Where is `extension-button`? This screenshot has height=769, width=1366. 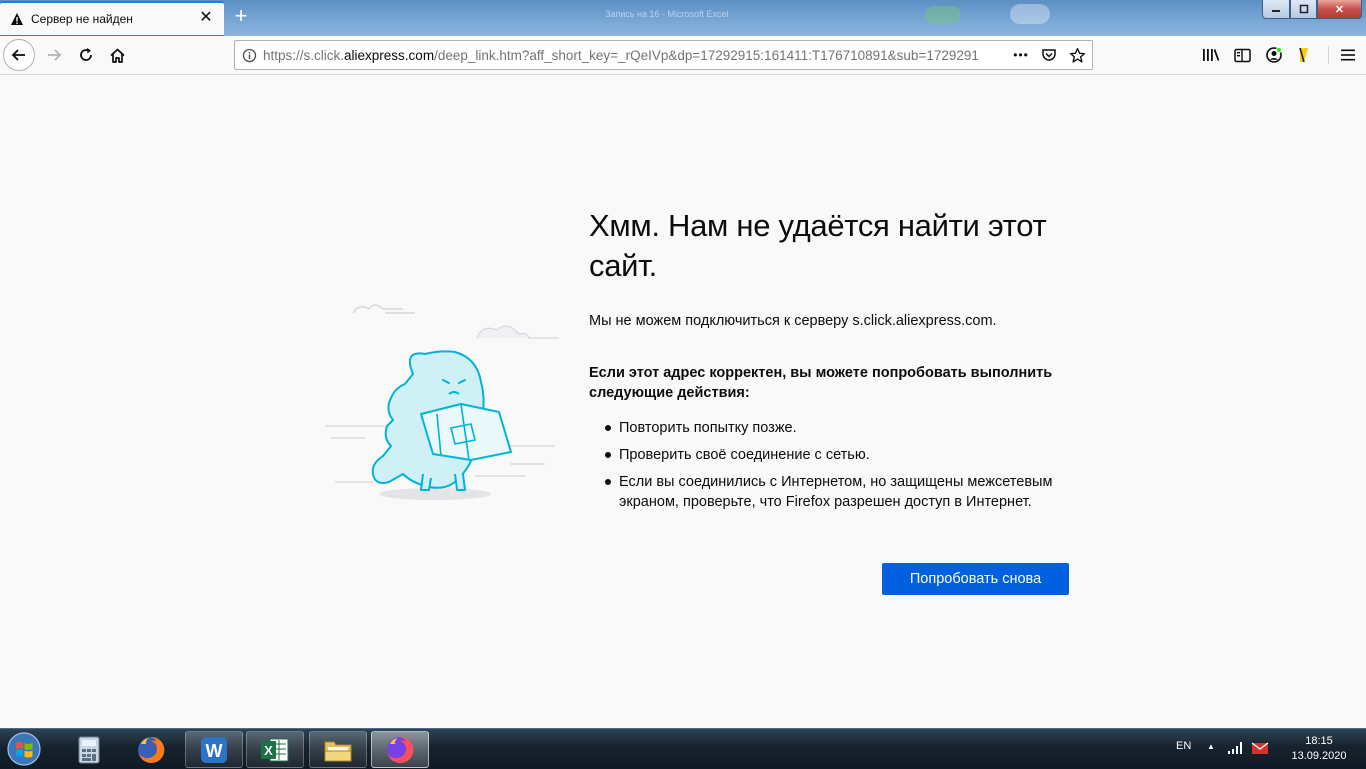 extension-button is located at coordinates (1304, 55).